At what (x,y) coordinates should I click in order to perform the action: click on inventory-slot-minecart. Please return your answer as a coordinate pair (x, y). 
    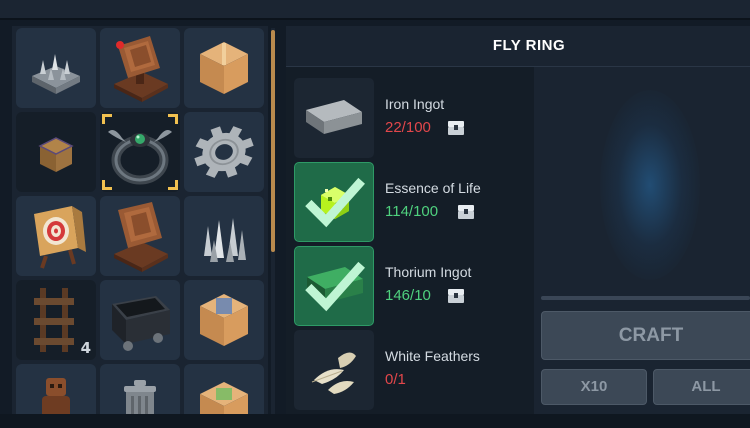
    Looking at the image, I should click on (140, 320).